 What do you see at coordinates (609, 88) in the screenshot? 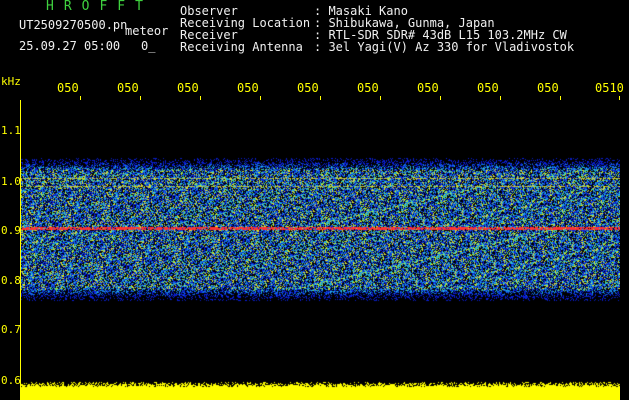
I see `x-tick-label: 0510` at bounding box center [609, 88].